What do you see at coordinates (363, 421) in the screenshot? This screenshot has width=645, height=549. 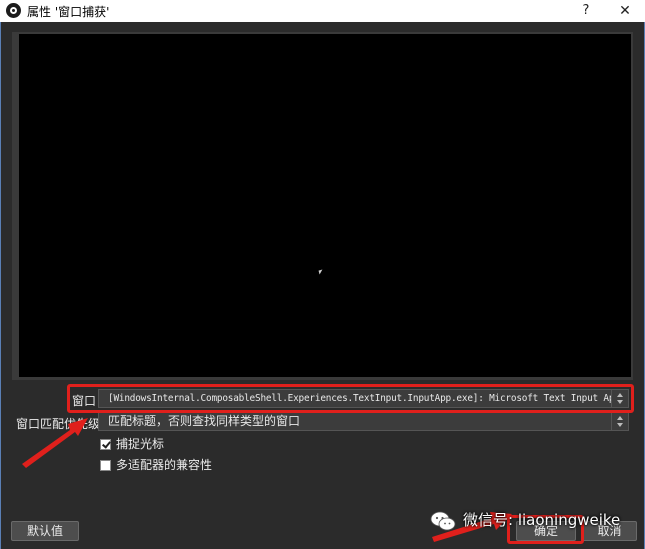 I see `priority-select: 匹配标题，否则查找同样类型的窗口` at bounding box center [363, 421].